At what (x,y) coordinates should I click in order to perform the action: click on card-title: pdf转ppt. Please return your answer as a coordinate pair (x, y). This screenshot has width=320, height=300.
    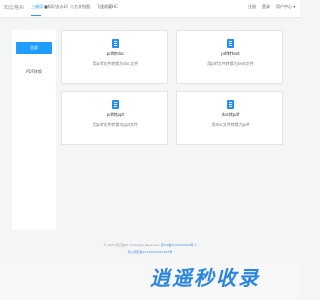
    Looking at the image, I should click on (115, 114).